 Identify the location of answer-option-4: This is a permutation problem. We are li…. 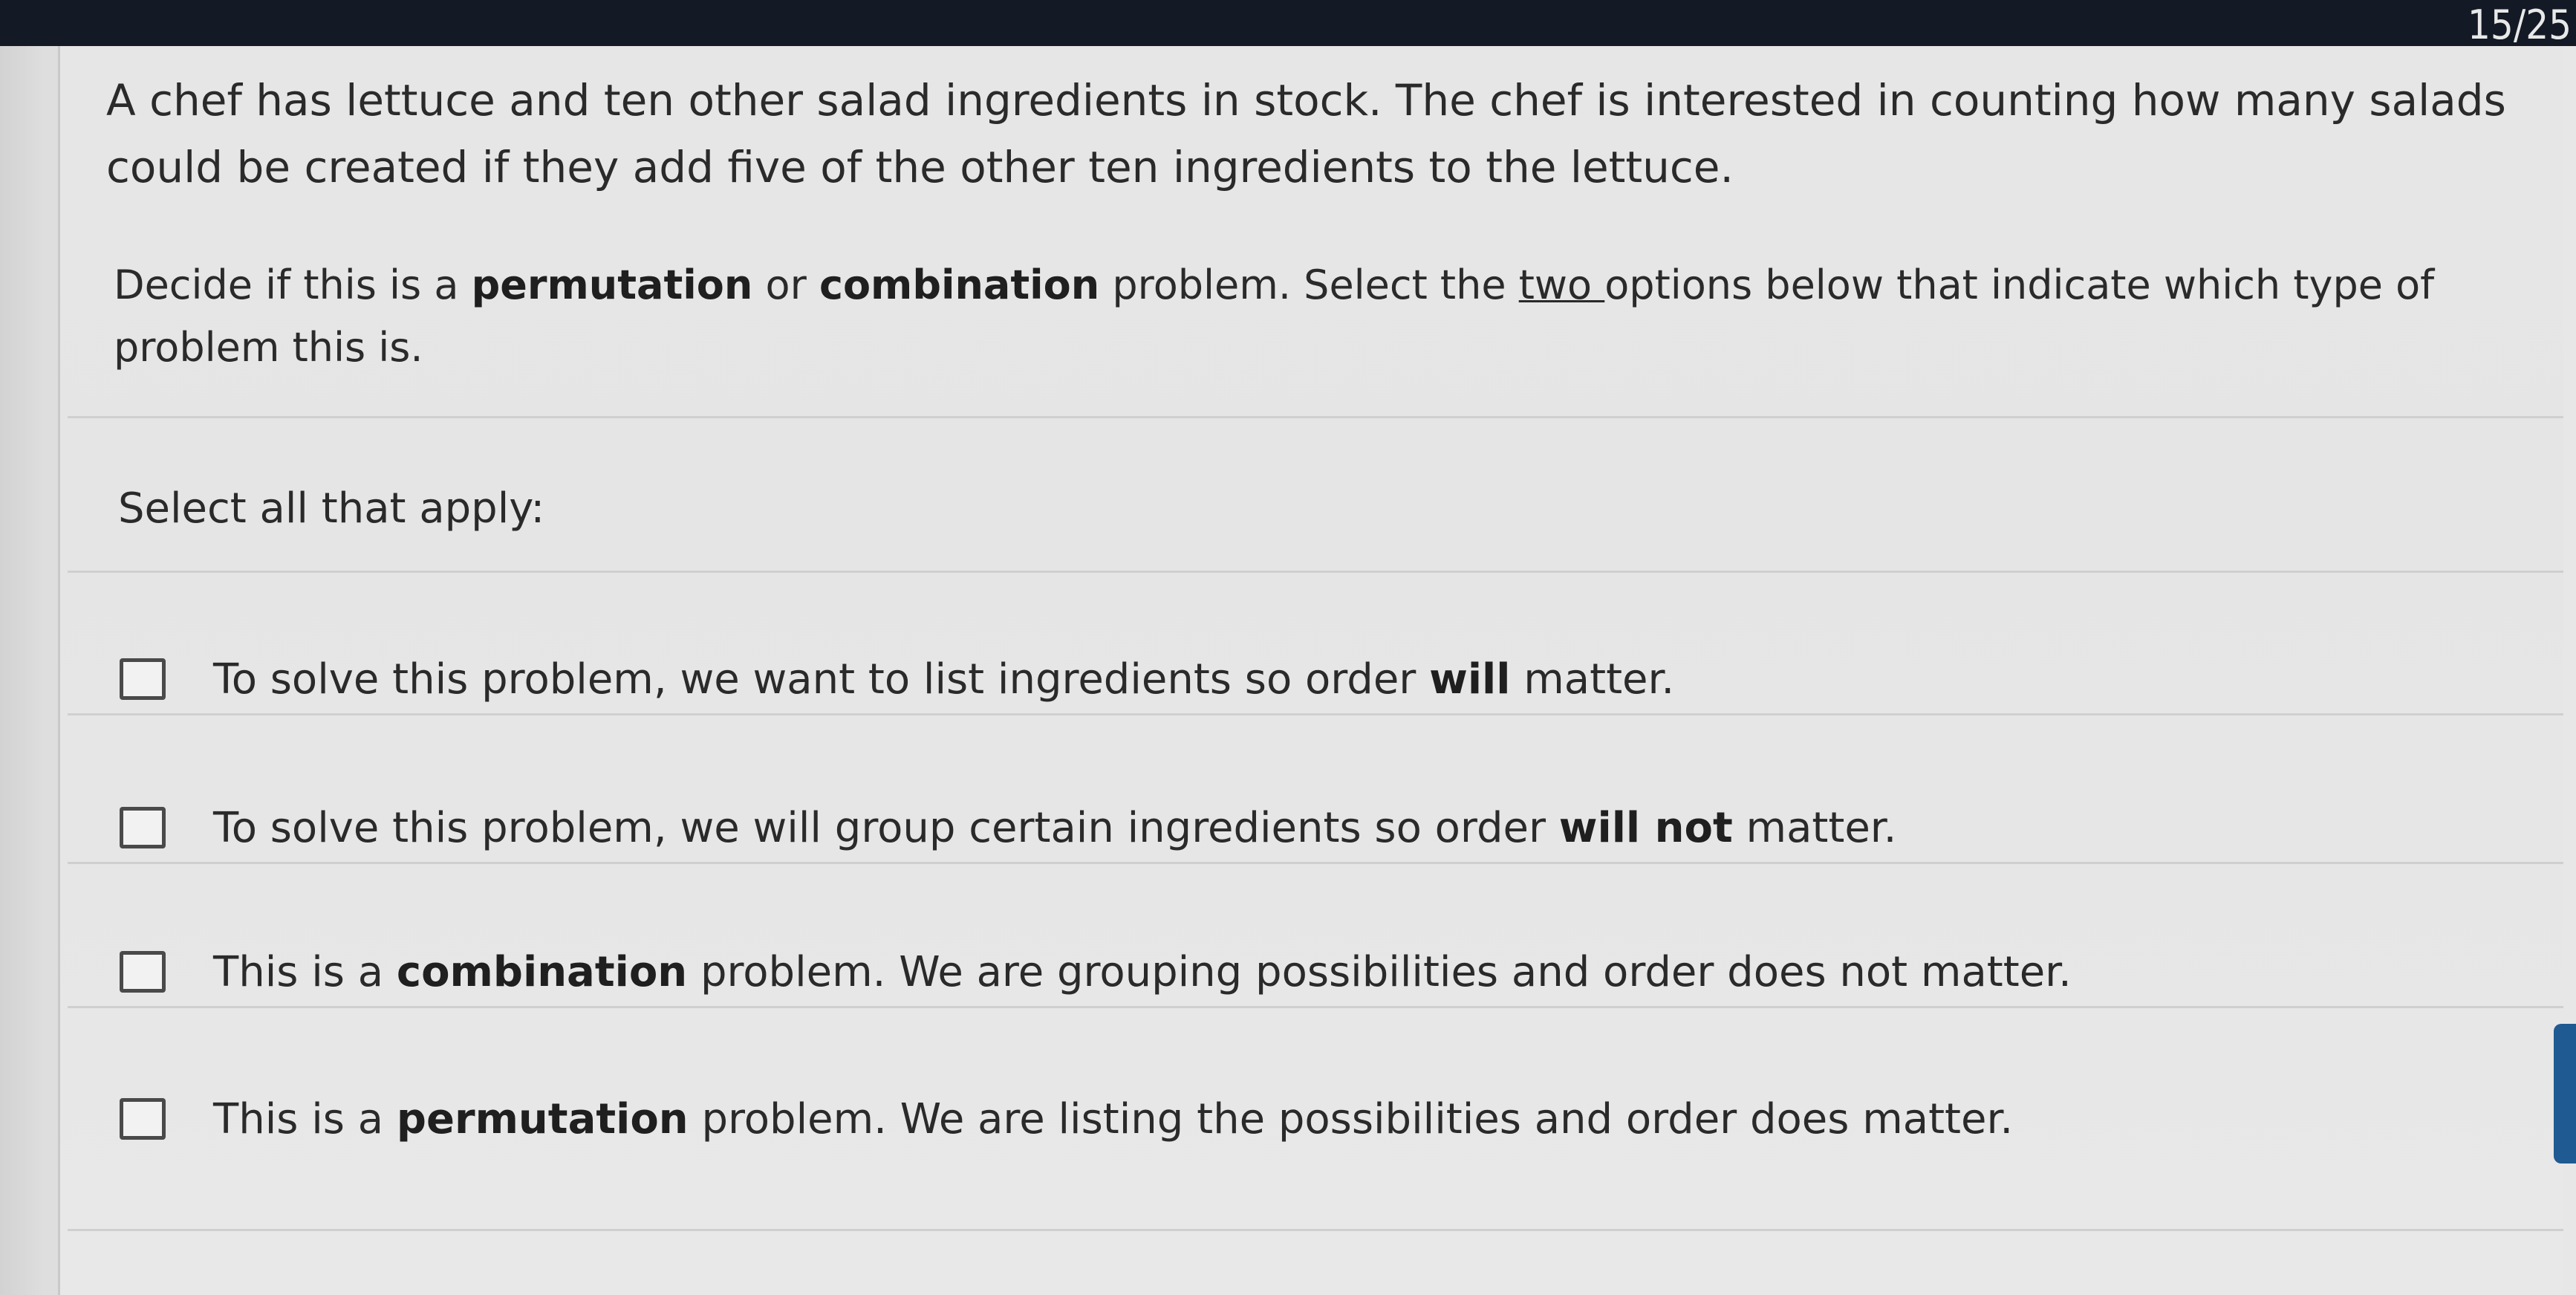
(1309, 1118).